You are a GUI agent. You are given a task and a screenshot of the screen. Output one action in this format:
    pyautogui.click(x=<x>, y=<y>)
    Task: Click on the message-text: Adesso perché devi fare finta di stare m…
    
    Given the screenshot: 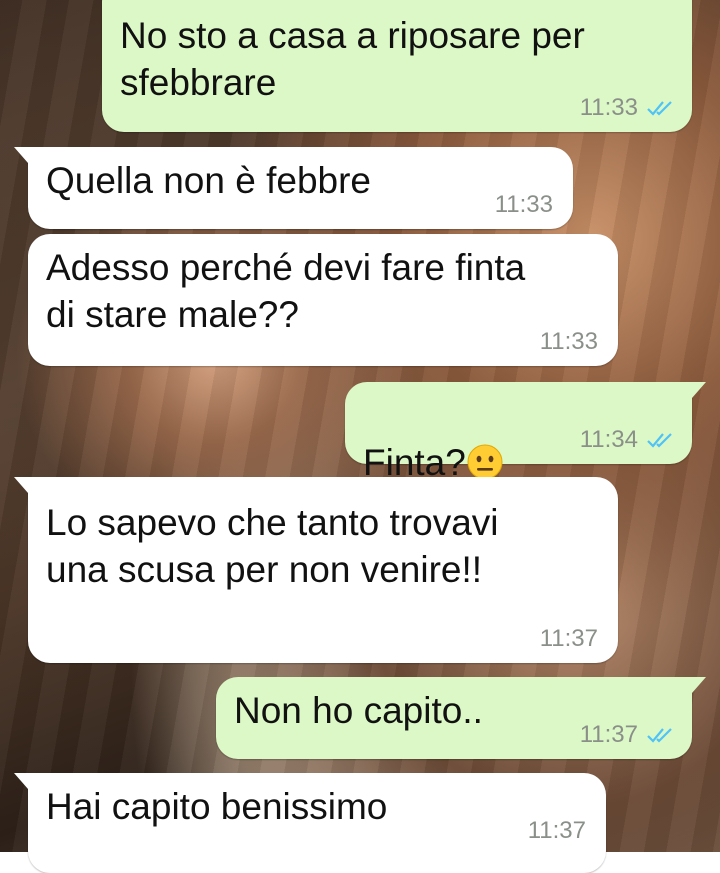 What is the action you would take?
    pyautogui.click(x=286, y=291)
    